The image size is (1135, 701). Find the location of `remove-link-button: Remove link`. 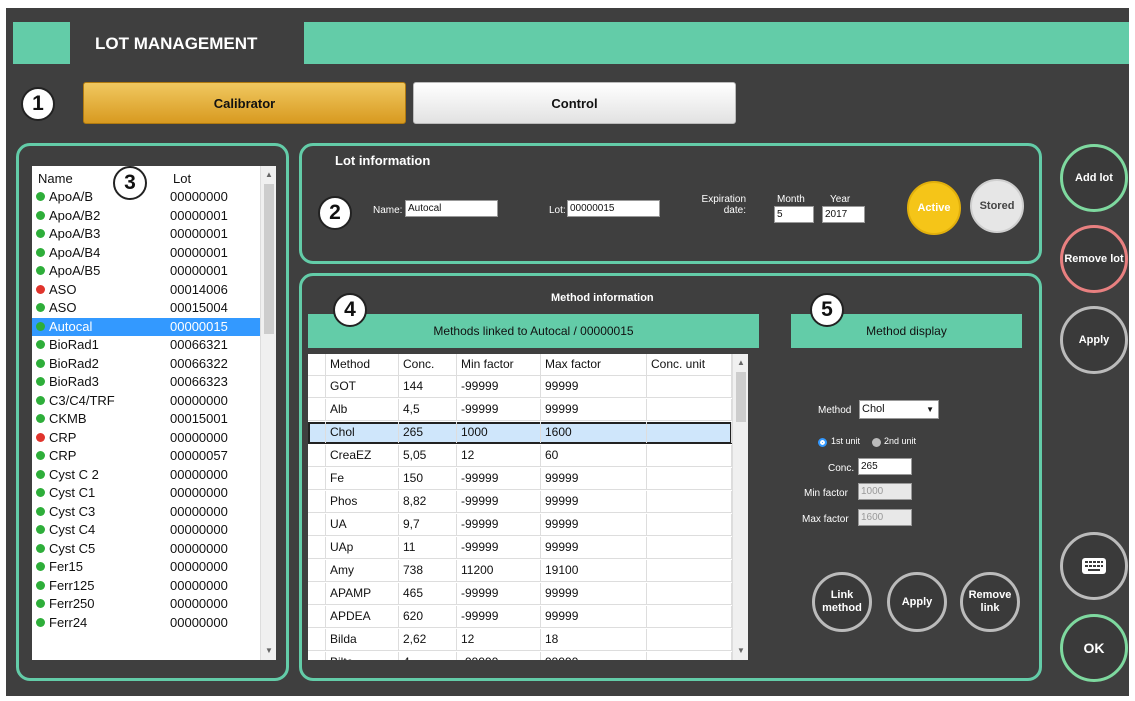

remove-link-button: Remove link is located at coordinates (990, 602).